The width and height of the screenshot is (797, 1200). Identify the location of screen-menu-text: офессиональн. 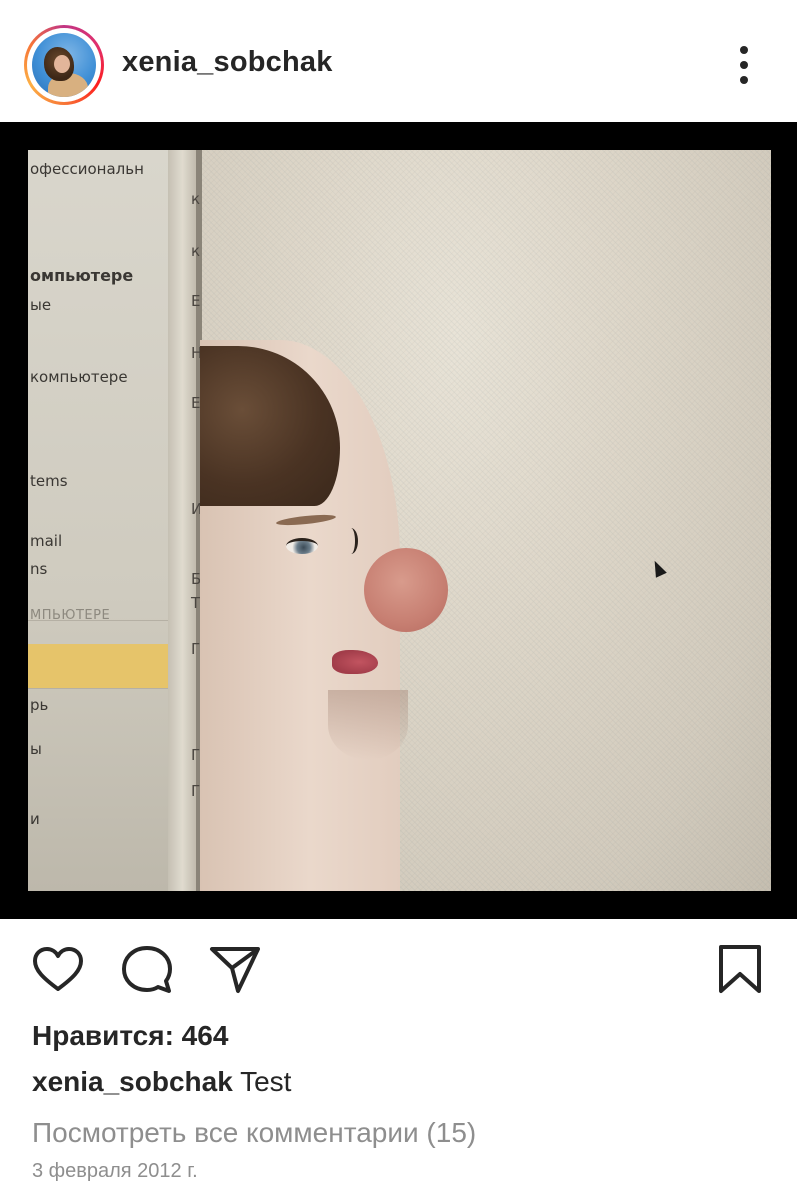
(87, 169).